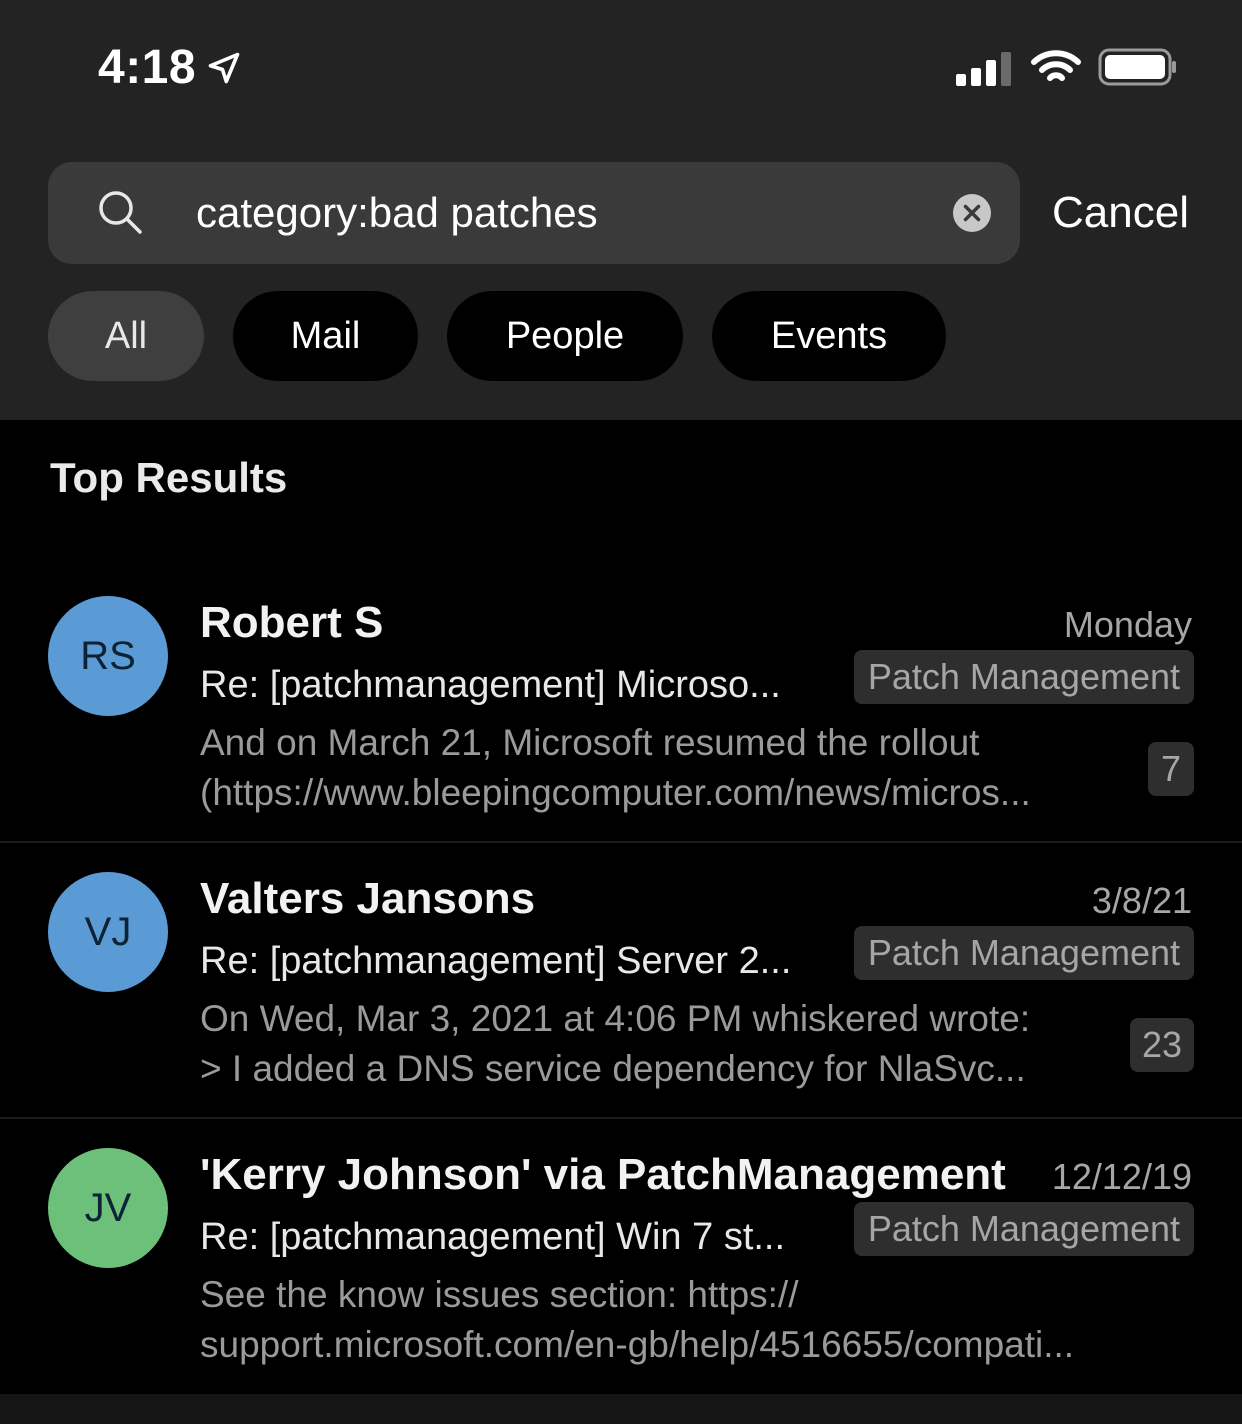  Describe the element at coordinates (1127, 624) in the screenshot. I see `result-date: Monday` at that location.